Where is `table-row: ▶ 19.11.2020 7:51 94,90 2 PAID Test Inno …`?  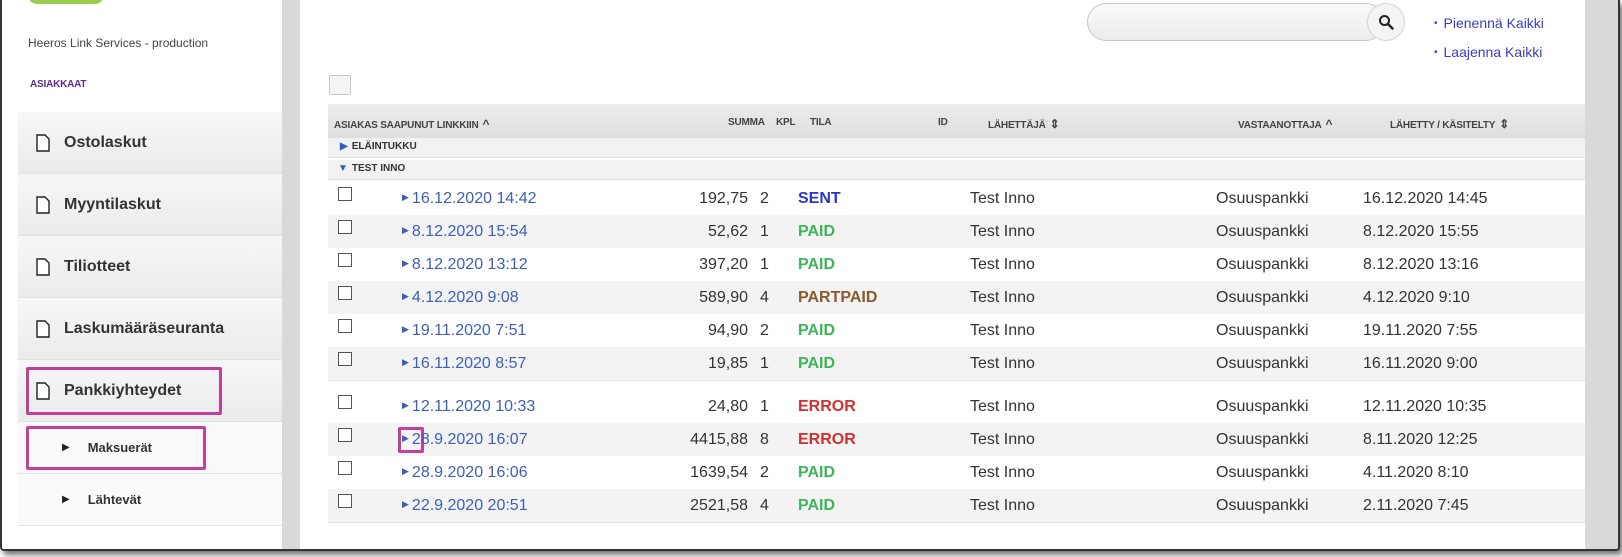 table-row: ▶ 19.11.2020 7:51 94,90 2 PAID Test Inno … is located at coordinates (956, 331).